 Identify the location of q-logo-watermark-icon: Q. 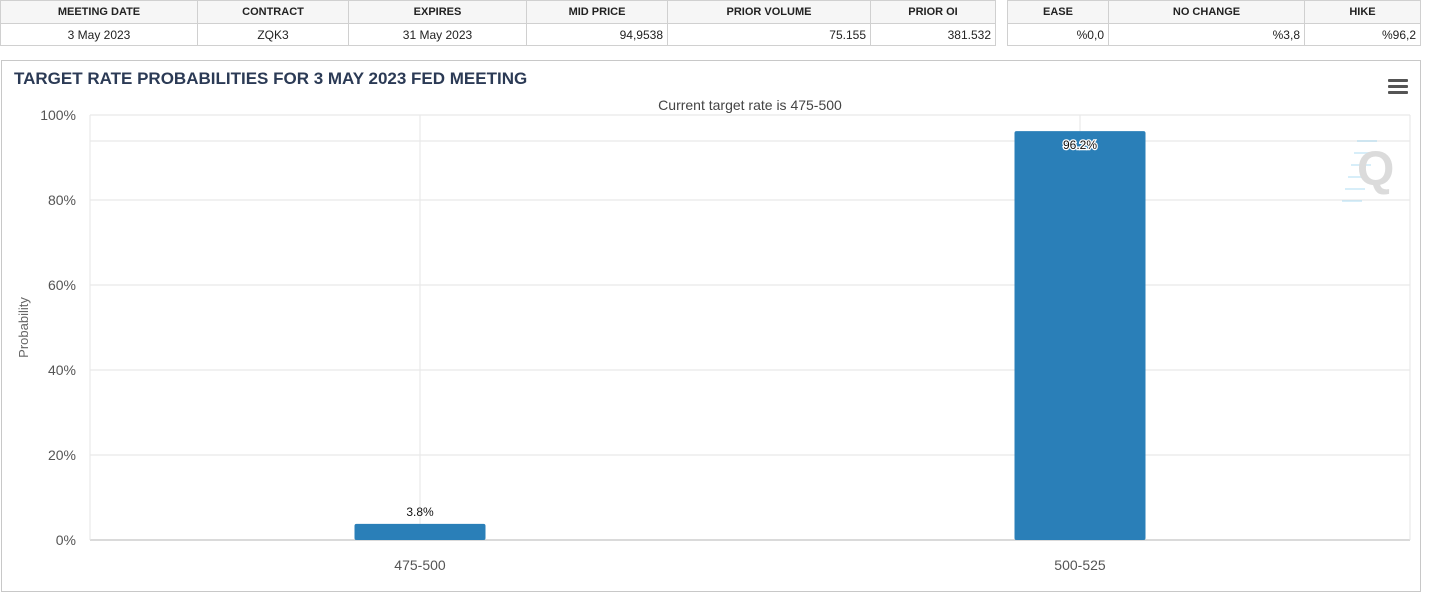
(1368, 171).